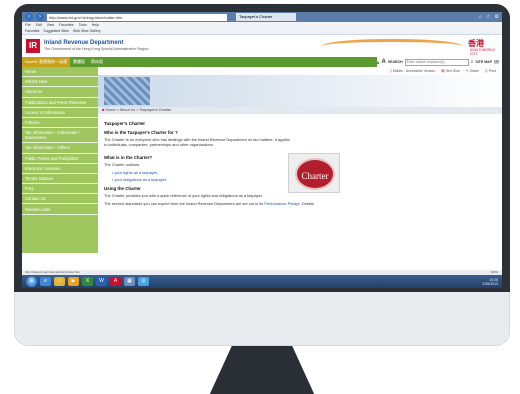 This screenshot has height=394, width=520. I want to click on sidebar-item-contact: Contact Us, so click(60, 199).